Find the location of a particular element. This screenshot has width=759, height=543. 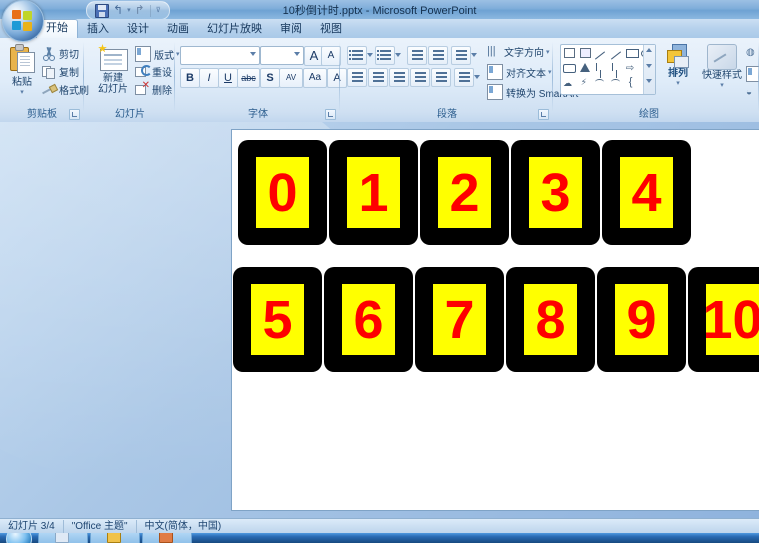

start-button is located at coordinates (19, 538).